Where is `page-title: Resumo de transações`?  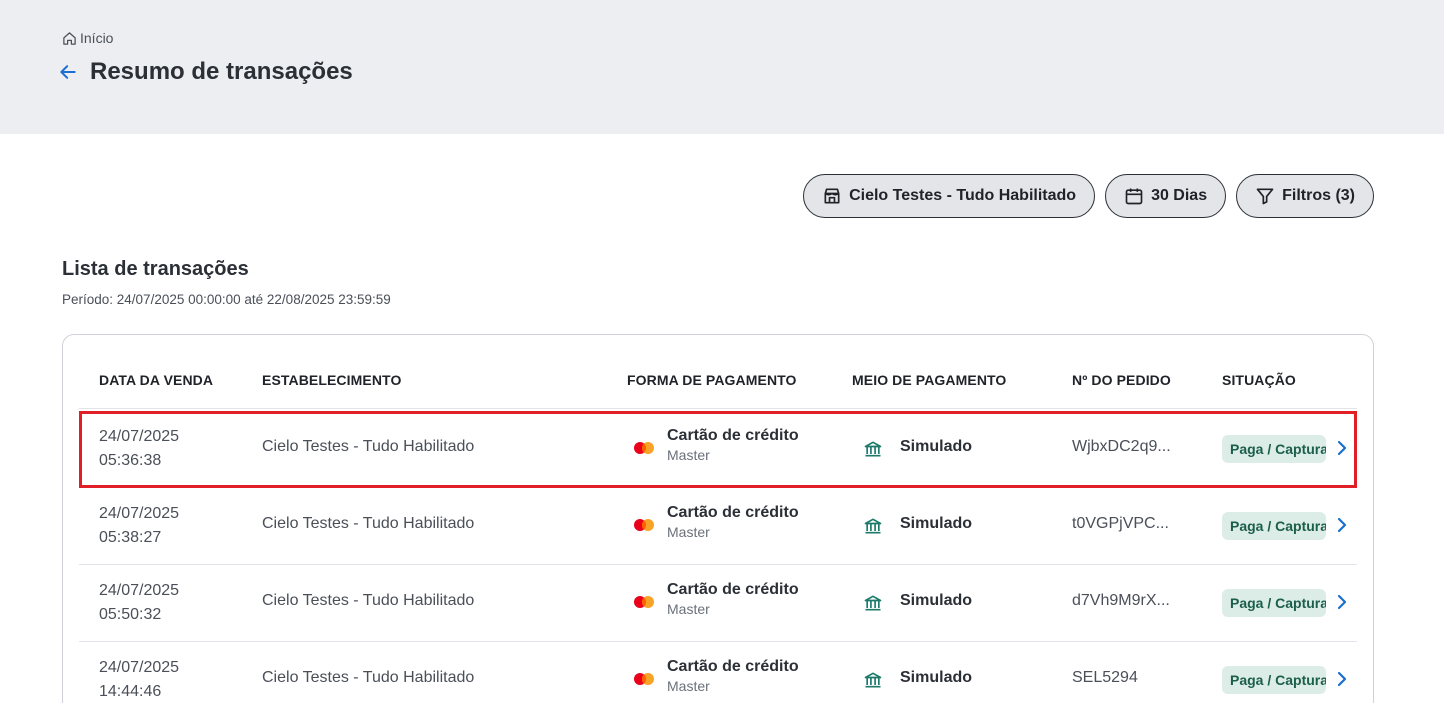
page-title: Resumo de transações is located at coordinates (221, 71).